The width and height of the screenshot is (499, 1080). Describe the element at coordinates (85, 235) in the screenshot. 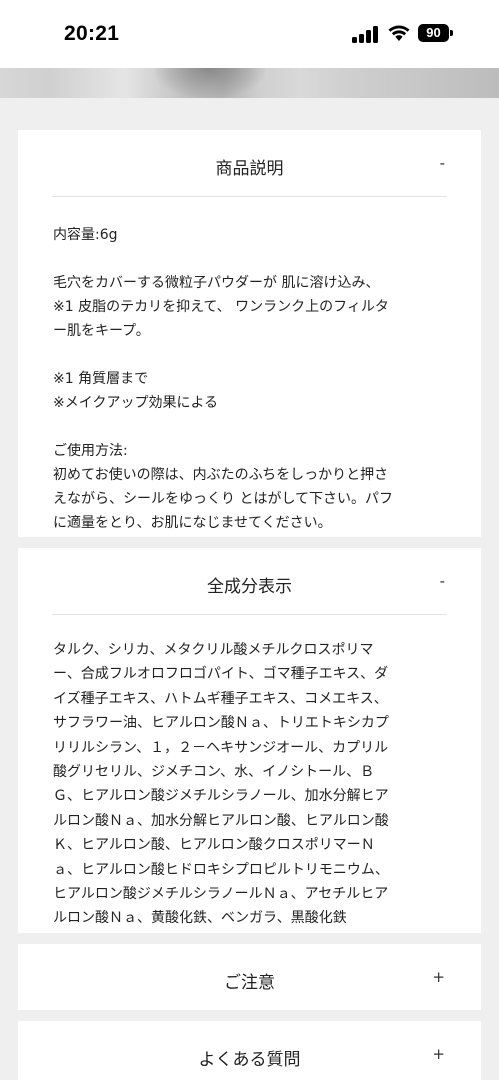

I see `content-volume: 内容量:6g` at that location.